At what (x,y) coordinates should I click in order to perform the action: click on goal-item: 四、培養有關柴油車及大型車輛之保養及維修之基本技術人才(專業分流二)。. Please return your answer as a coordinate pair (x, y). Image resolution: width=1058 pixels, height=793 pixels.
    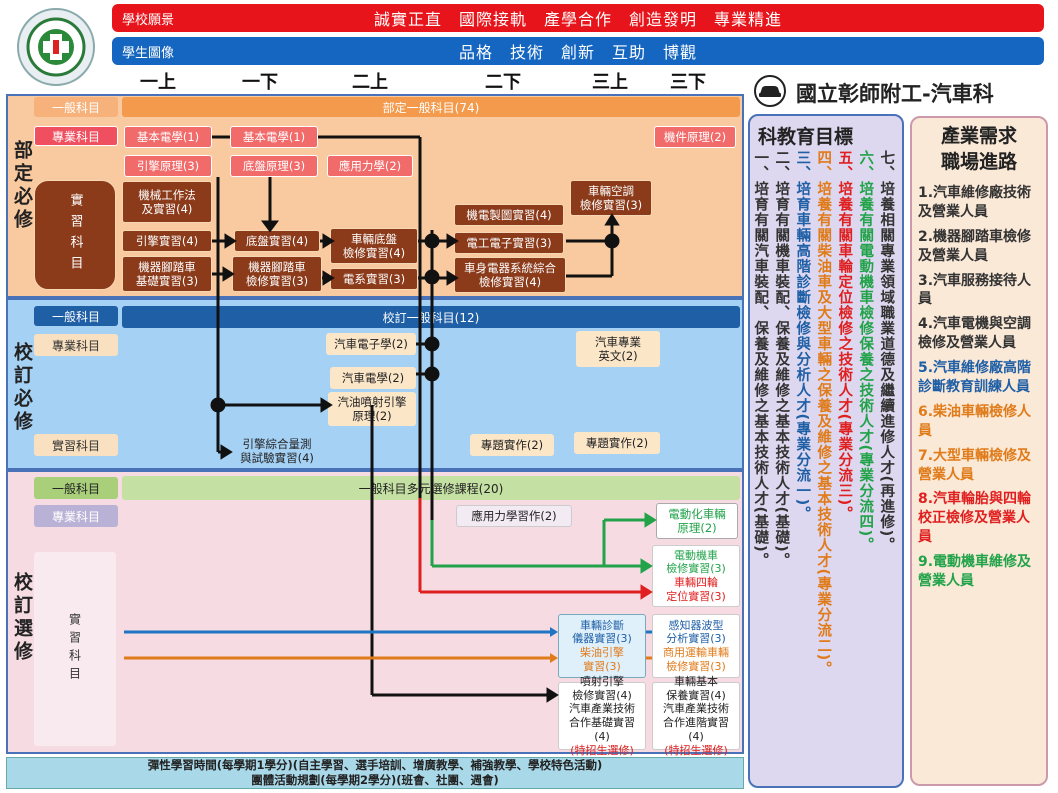
    Looking at the image, I should click on (823, 413).